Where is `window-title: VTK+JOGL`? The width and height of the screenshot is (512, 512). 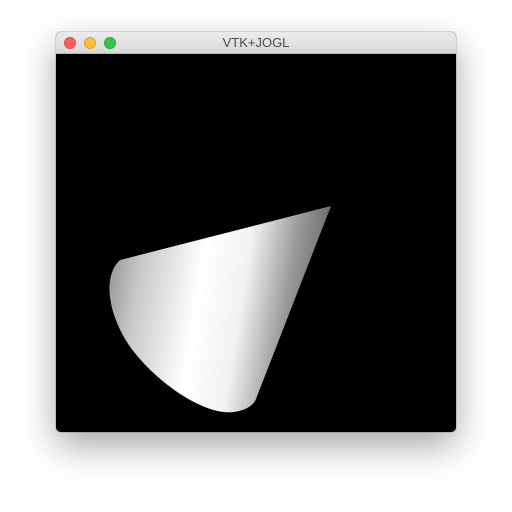 window-title: VTK+JOGL is located at coordinates (256, 42).